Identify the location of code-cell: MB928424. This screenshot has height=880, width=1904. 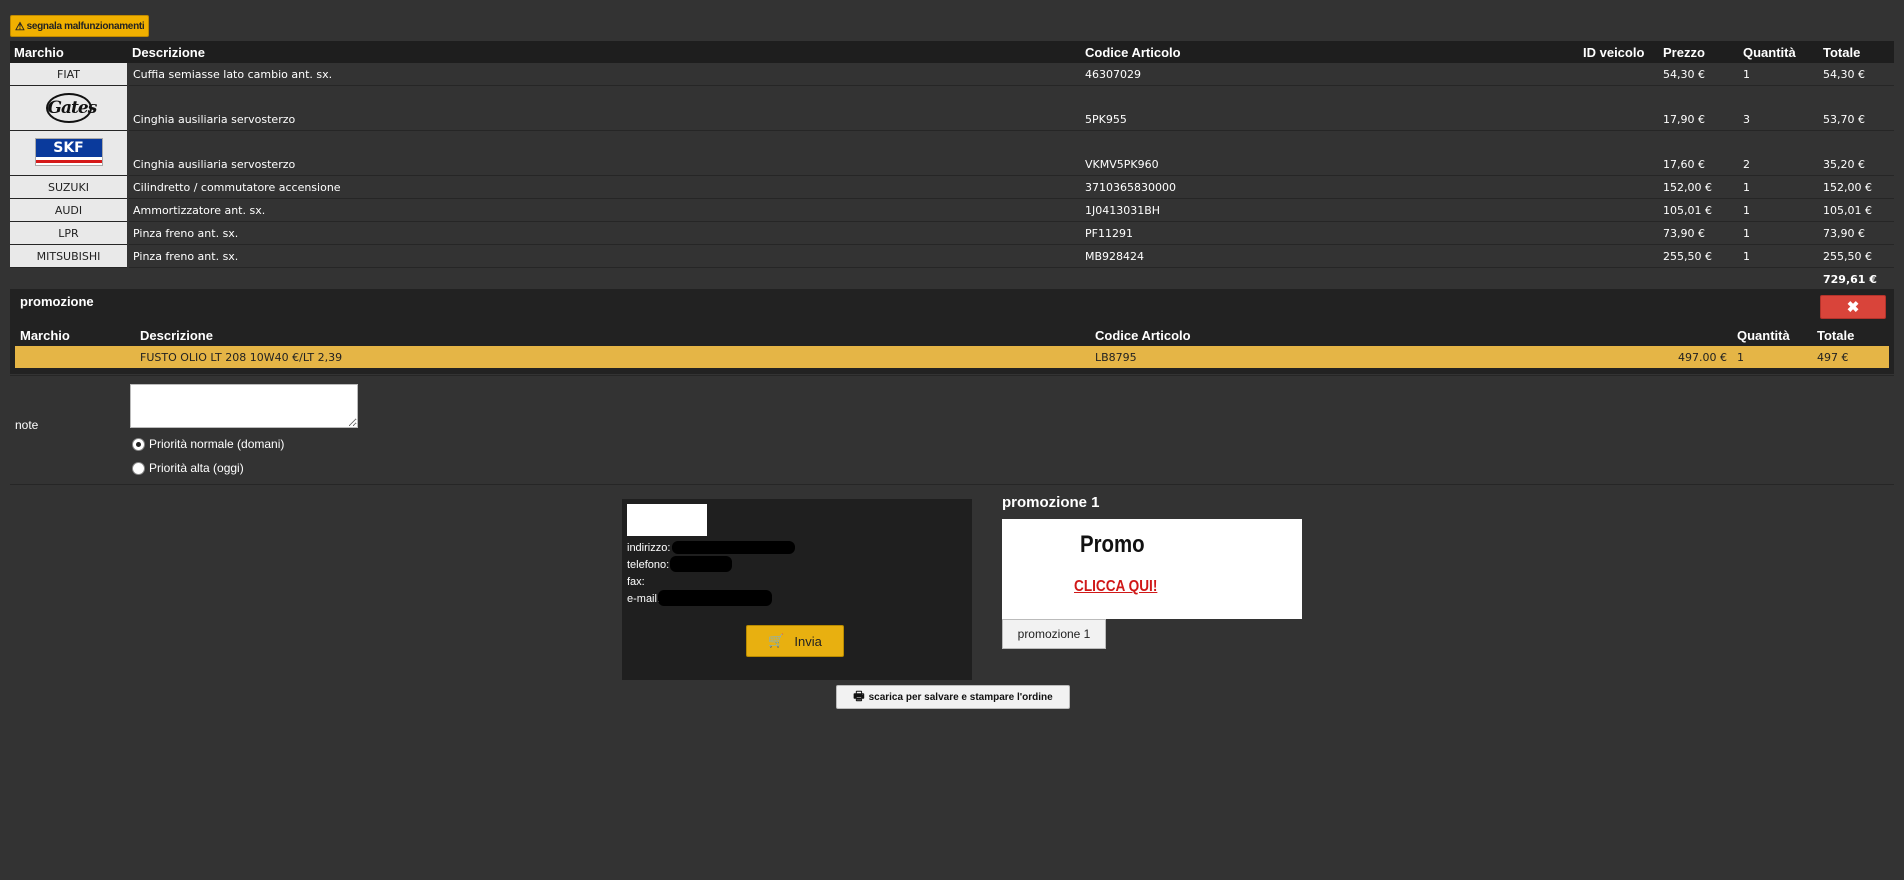
(1330, 256).